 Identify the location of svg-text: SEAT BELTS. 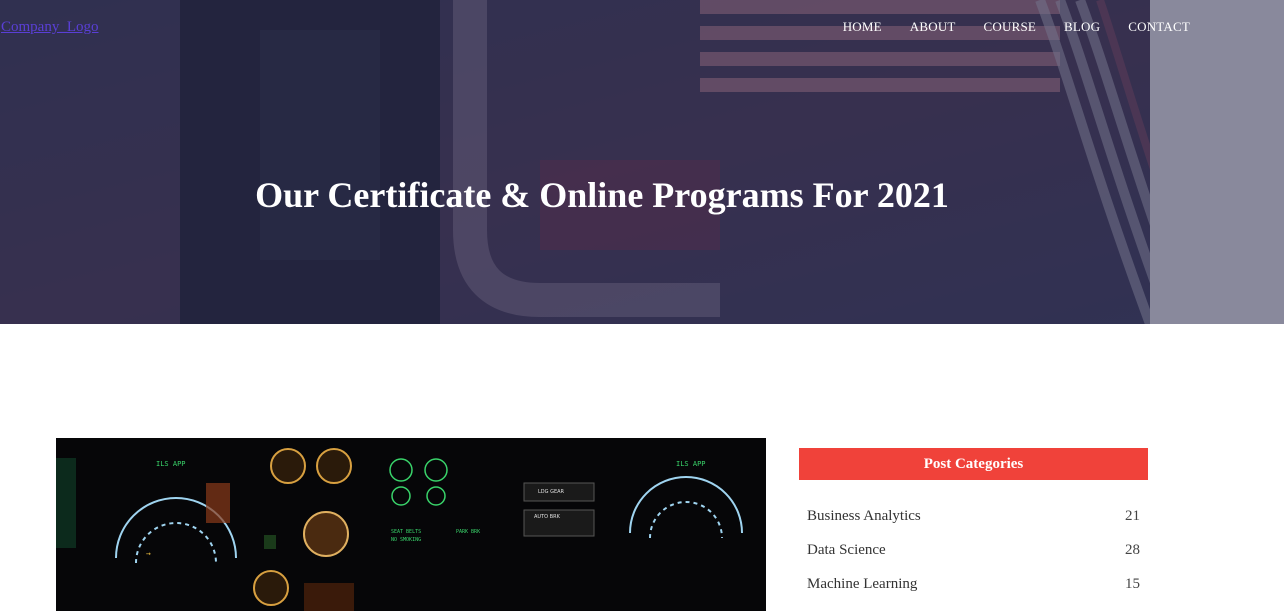
(406, 532).